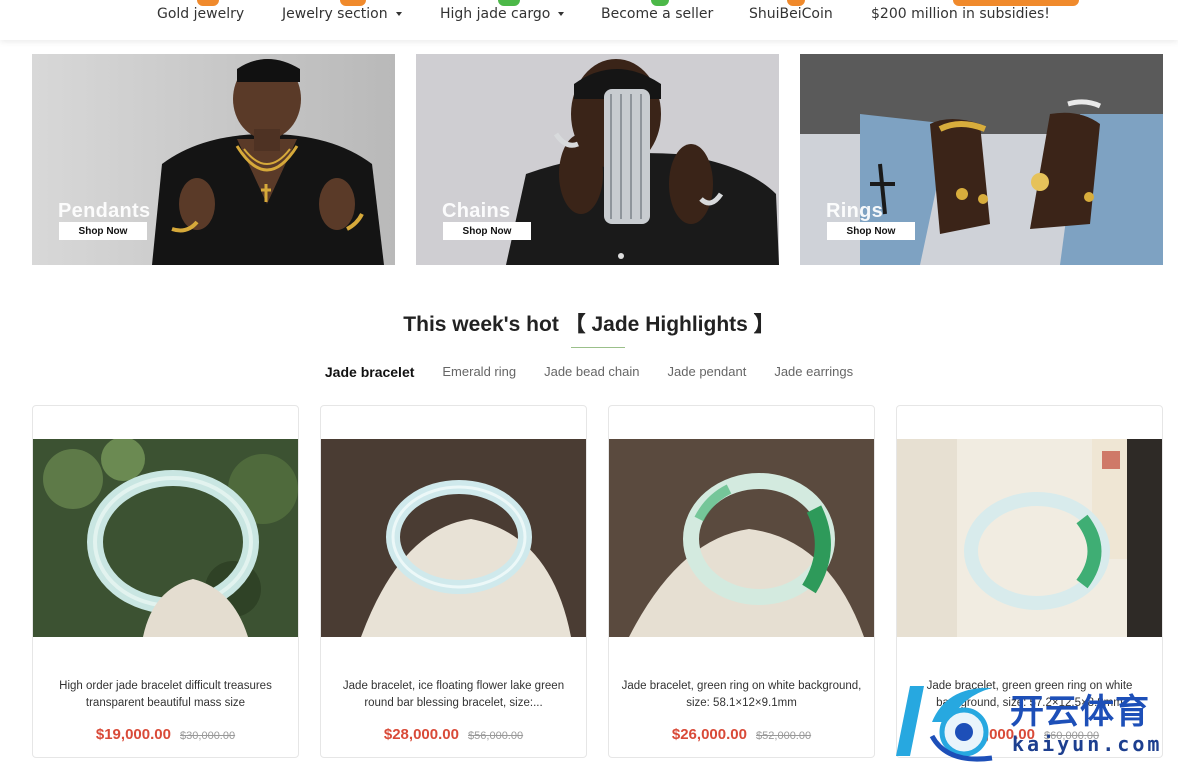 This screenshot has height=776, width=1178. Describe the element at coordinates (421, 734) in the screenshot. I see `sale-price: $28,000.00` at that location.